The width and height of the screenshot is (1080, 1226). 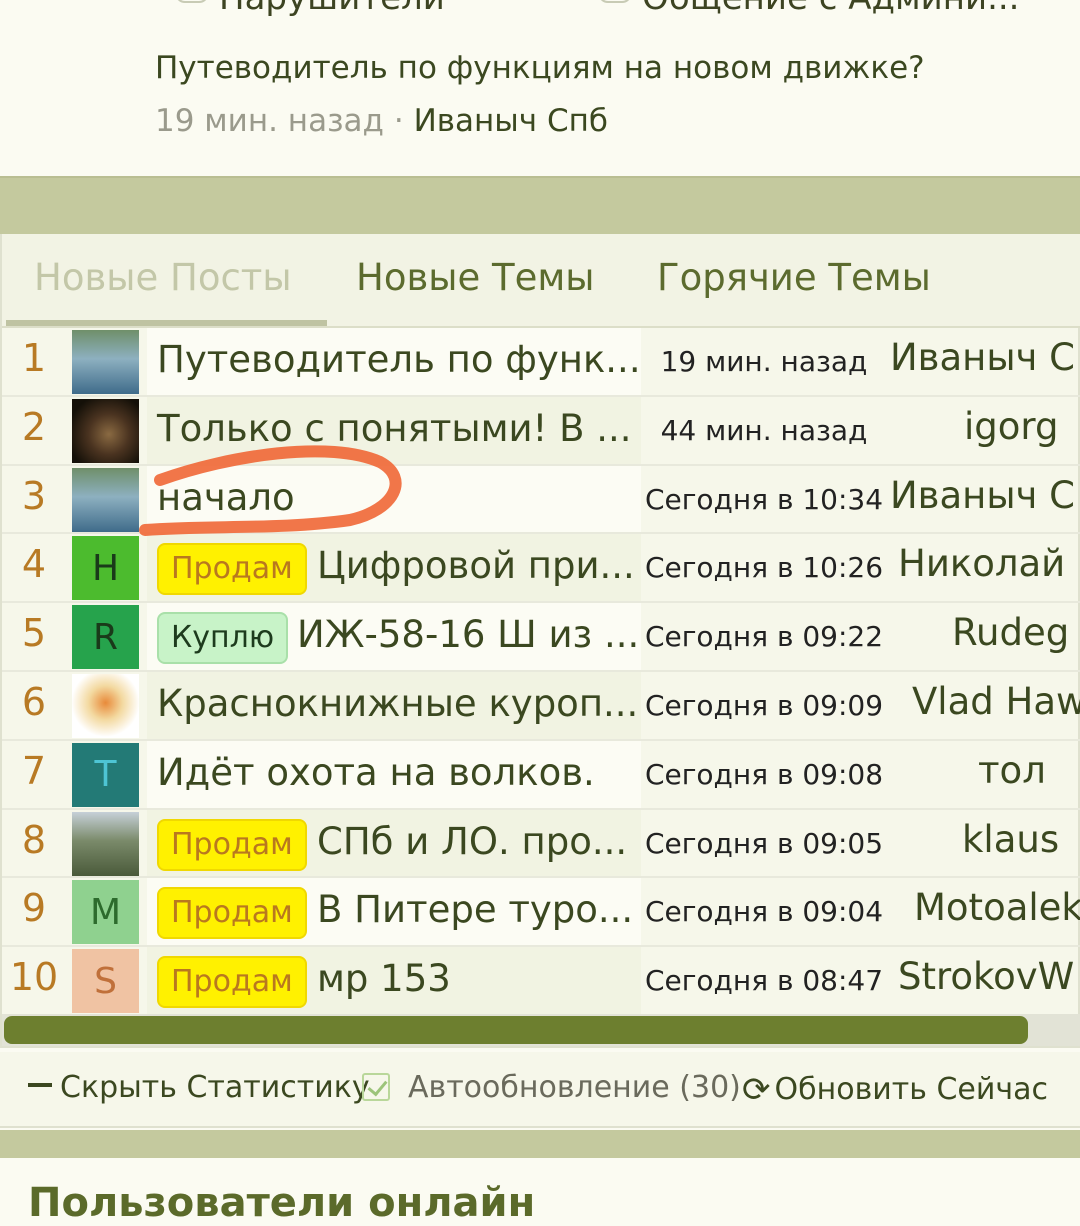 I want to click on user-avatar: R, so click(x=105, y=637).